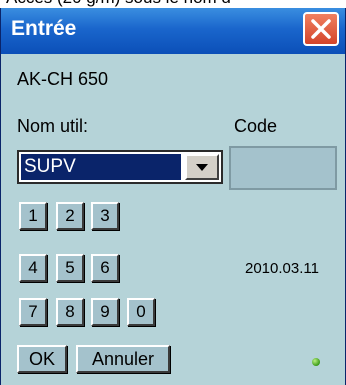  I want to click on status-led-icon, so click(316, 362).